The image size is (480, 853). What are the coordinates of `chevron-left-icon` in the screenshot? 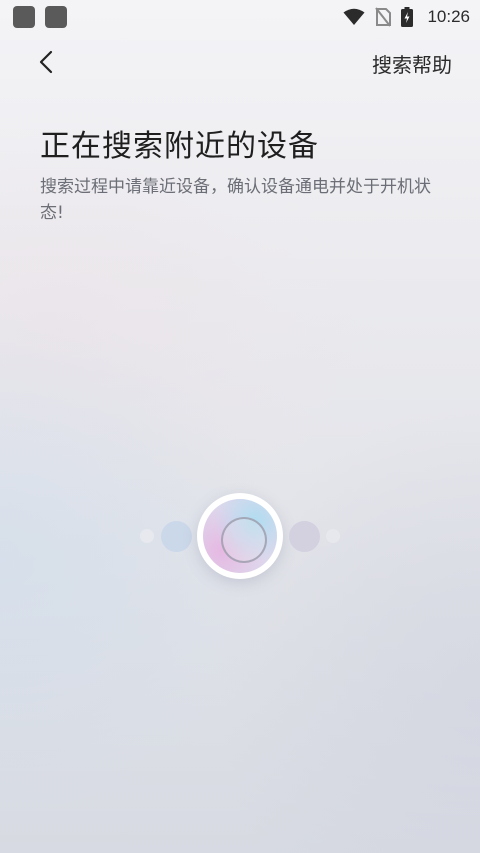 It's located at (46, 62).